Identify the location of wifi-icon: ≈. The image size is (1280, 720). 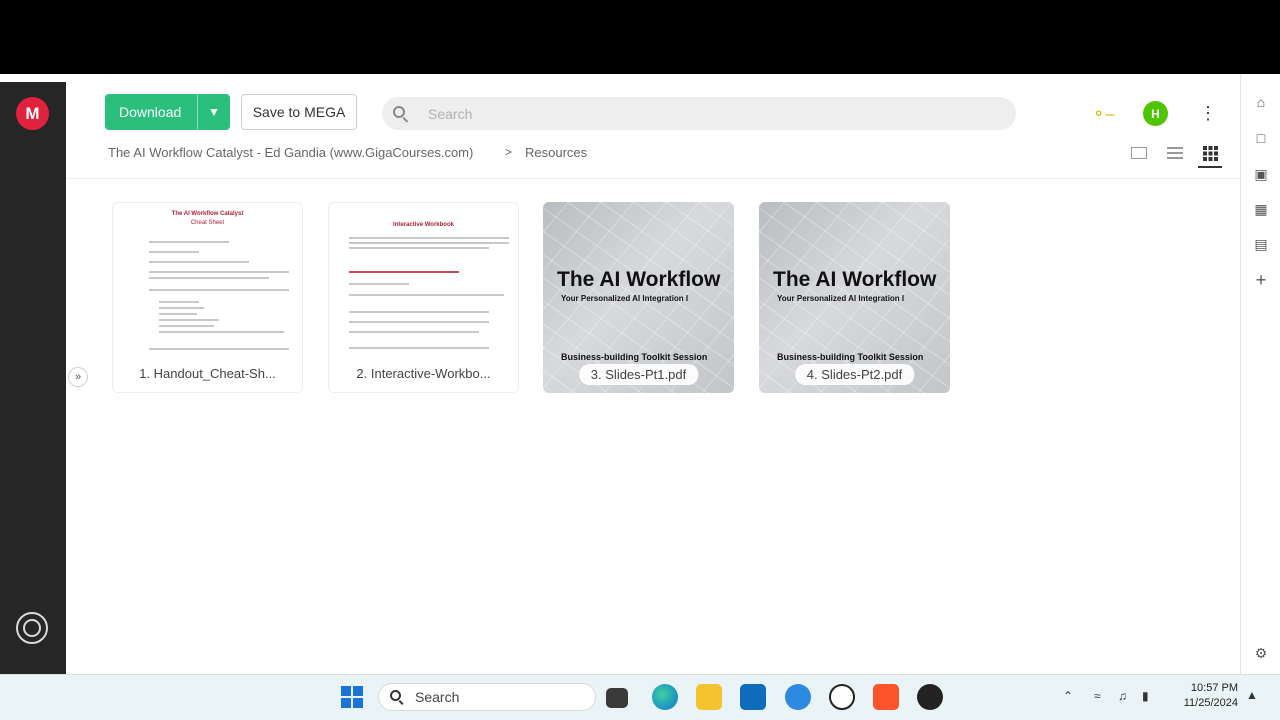
(1097, 696).